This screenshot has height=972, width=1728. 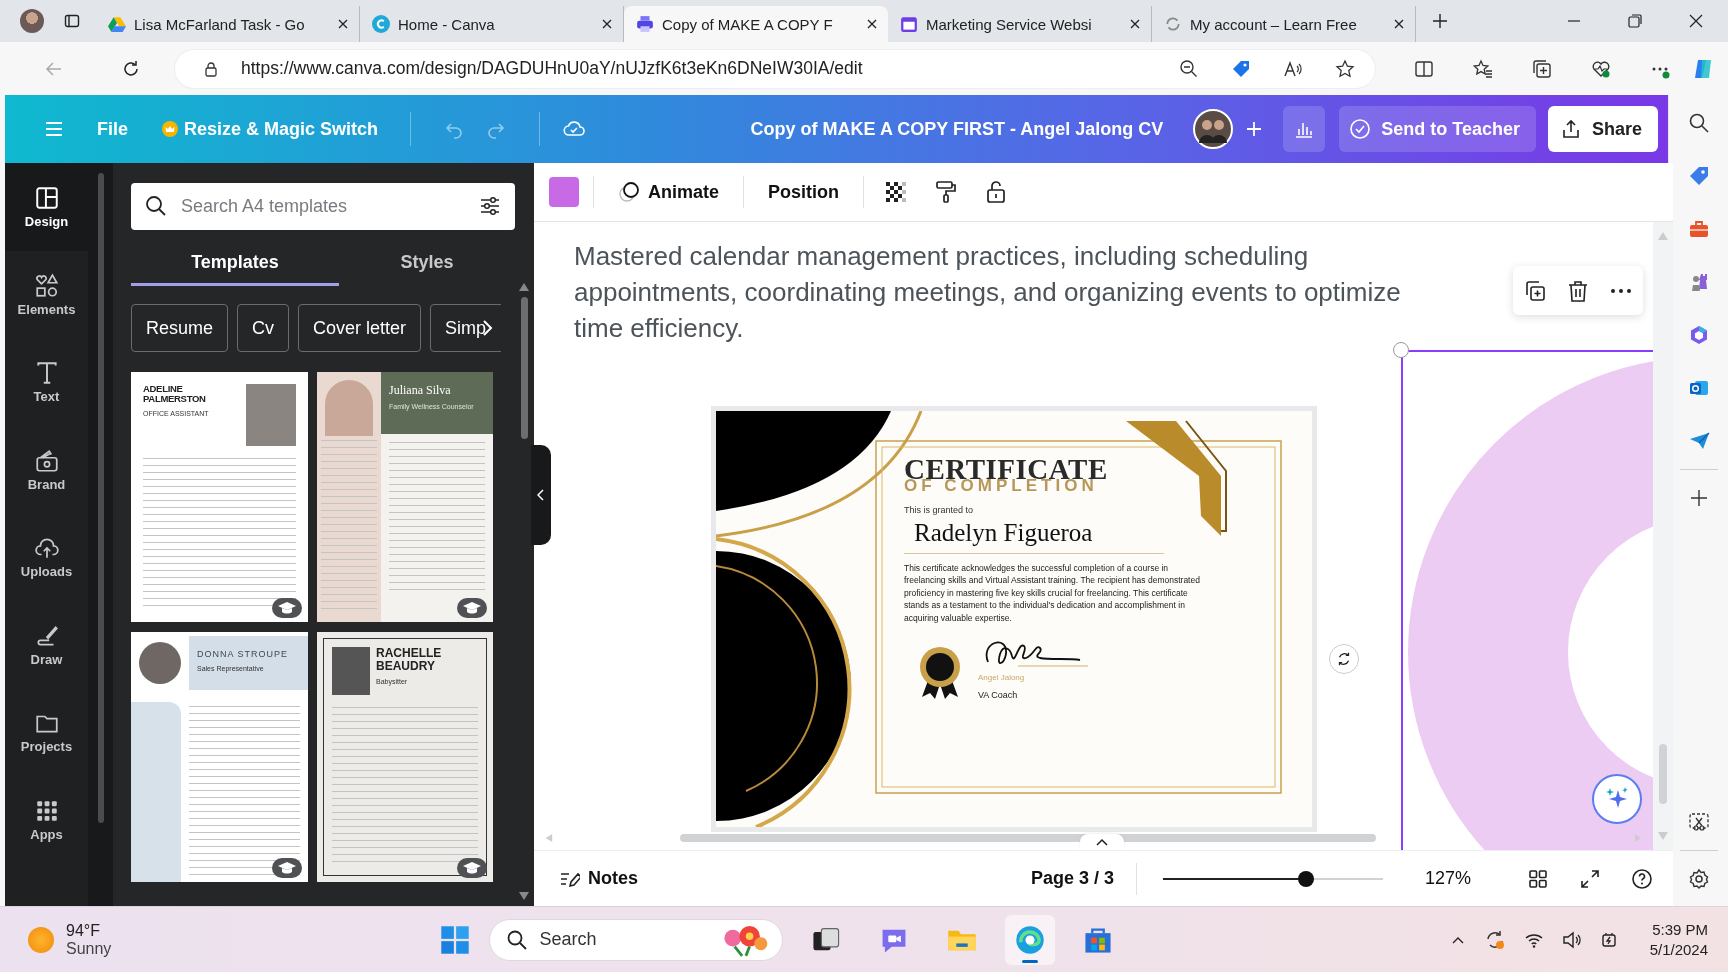 I want to click on browser-icon, so click(x=1029, y=939).